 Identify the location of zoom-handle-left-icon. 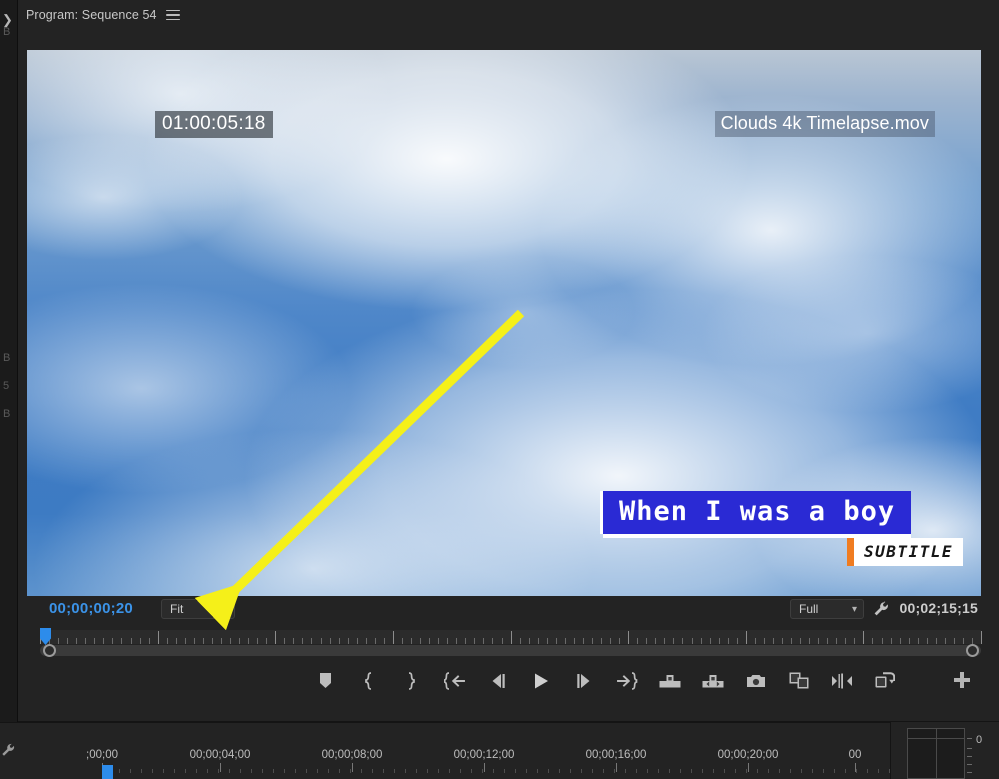
(49, 650).